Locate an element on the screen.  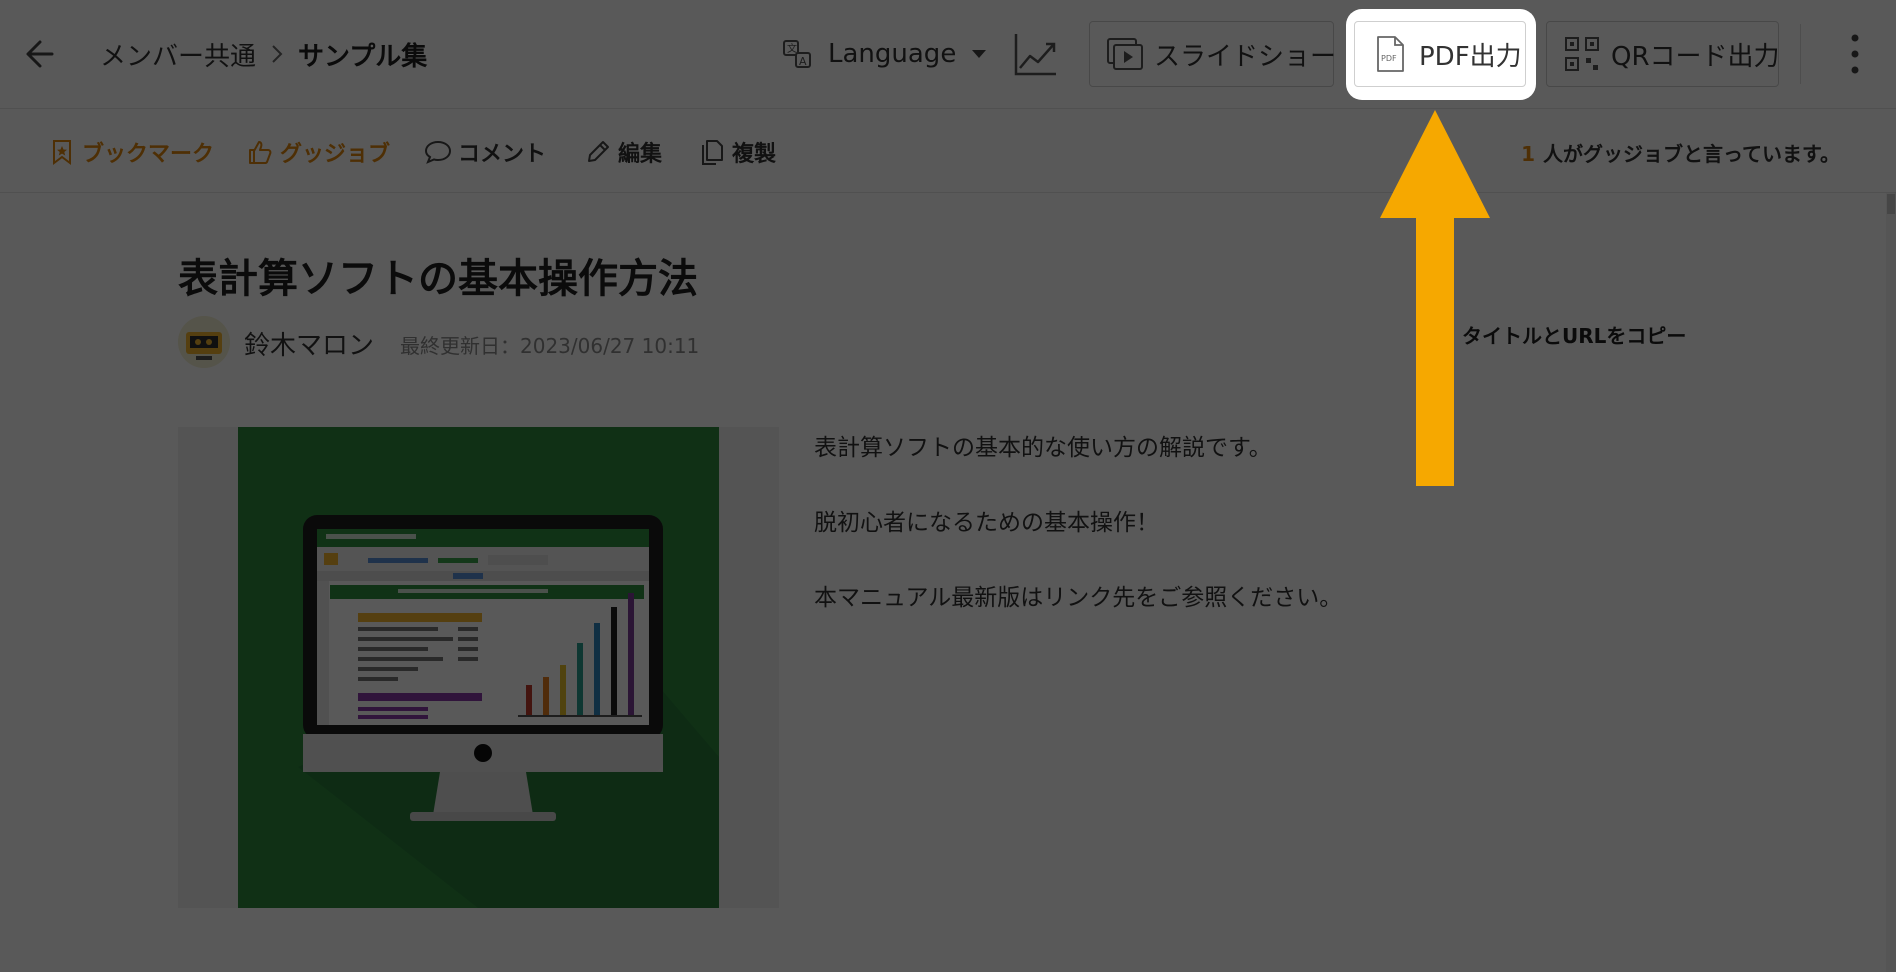
pencil-icon is located at coordinates (598, 151).